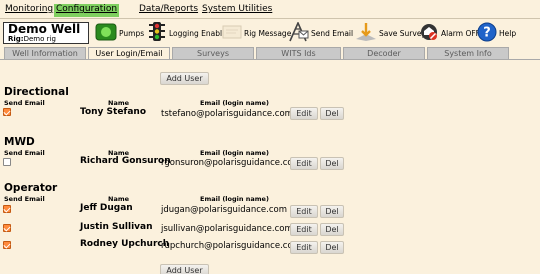 The image size is (540, 274). What do you see at coordinates (39, 39) in the screenshot?
I see `rig-value: Demo rig` at bounding box center [39, 39].